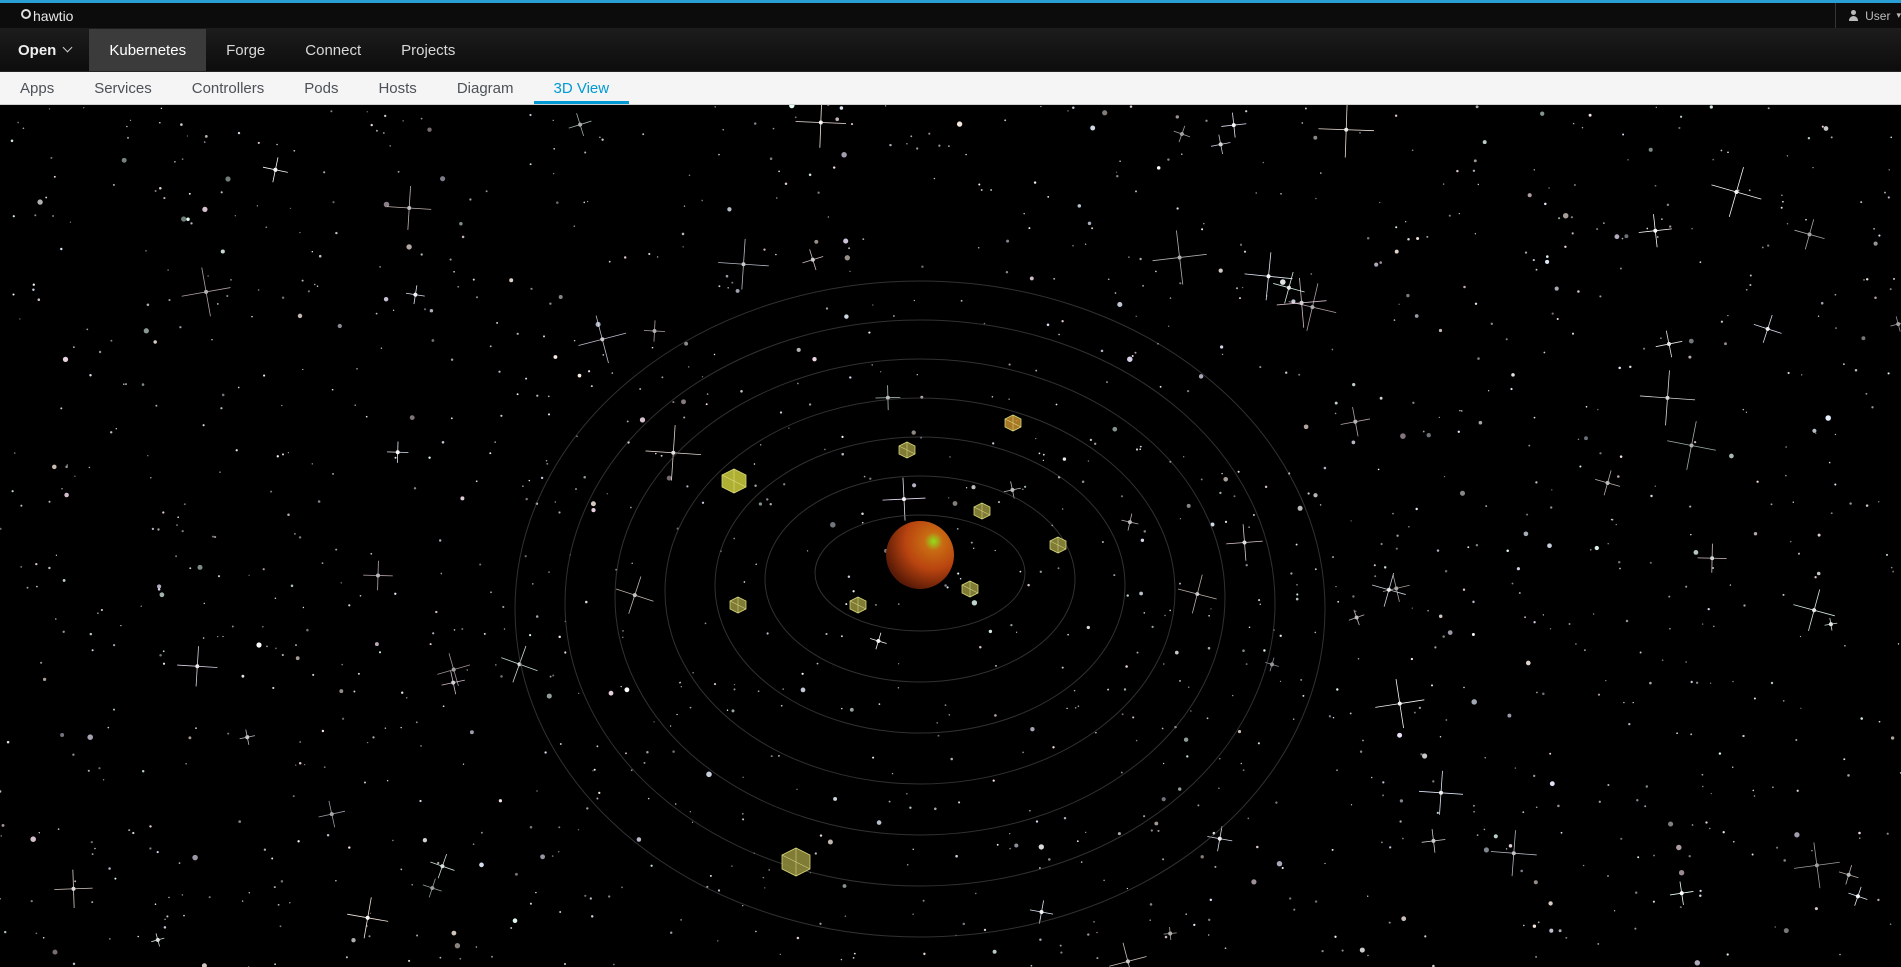 The width and height of the screenshot is (1901, 967). I want to click on tab-hosts: Hosts, so click(397, 88).